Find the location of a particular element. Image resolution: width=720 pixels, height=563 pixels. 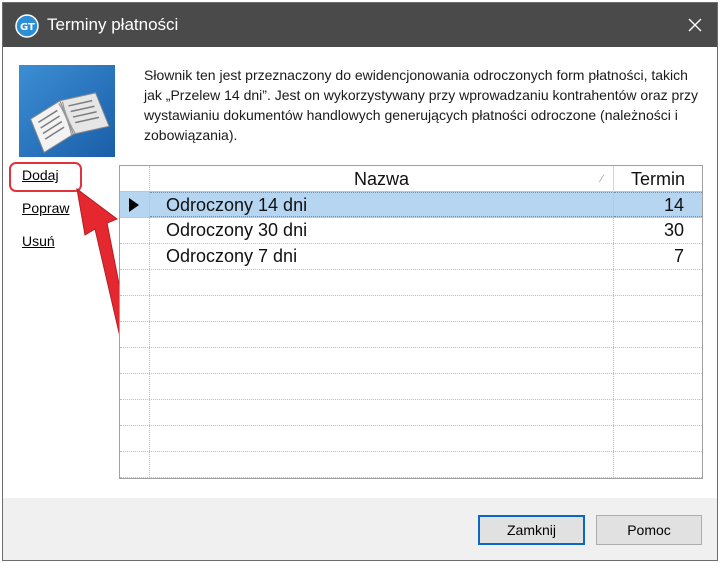

cell-term: 7 is located at coordinates (678, 256).